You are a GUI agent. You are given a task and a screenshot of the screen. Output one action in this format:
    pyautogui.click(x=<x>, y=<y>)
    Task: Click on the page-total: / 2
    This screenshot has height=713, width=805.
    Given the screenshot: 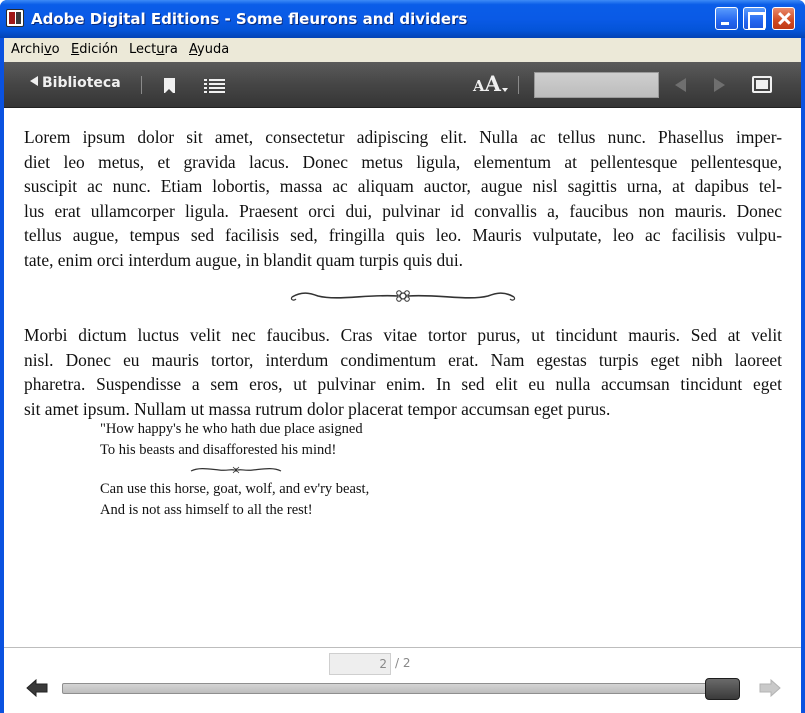 What is the action you would take?
    pyautogui.click(x=403, y=663)
    